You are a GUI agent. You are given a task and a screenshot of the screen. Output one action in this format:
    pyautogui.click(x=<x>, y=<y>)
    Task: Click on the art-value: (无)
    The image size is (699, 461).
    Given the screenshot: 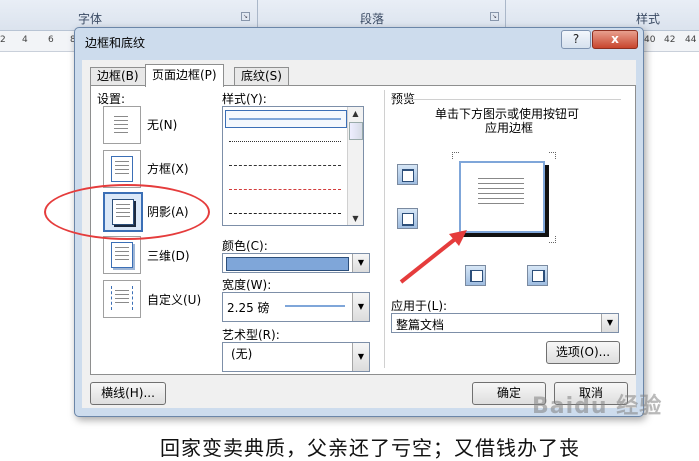 What is the action you would take?
    pyautogui.click(x=242, y=354)
    